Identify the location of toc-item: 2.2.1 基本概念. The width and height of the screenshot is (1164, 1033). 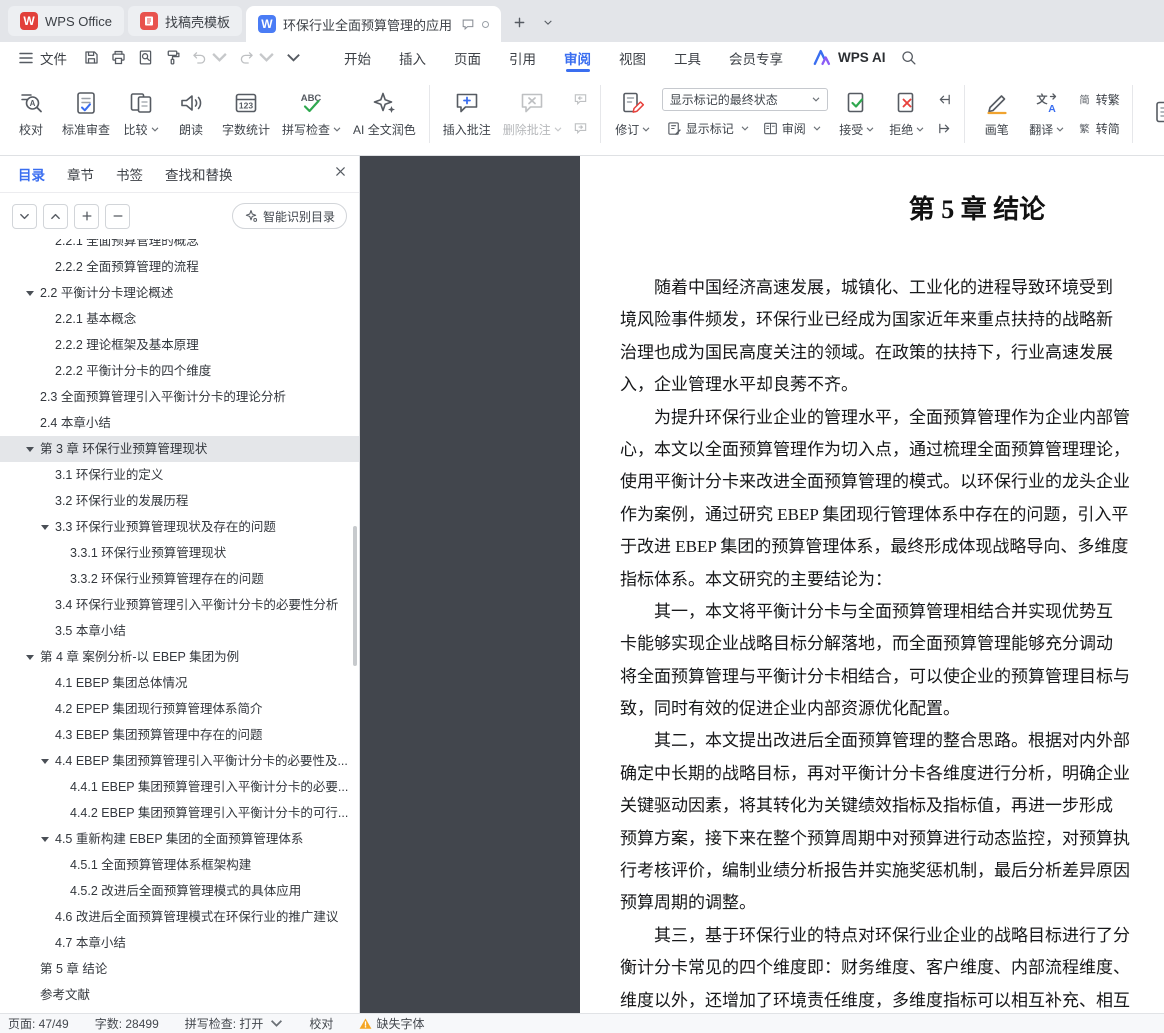
(179, 319).